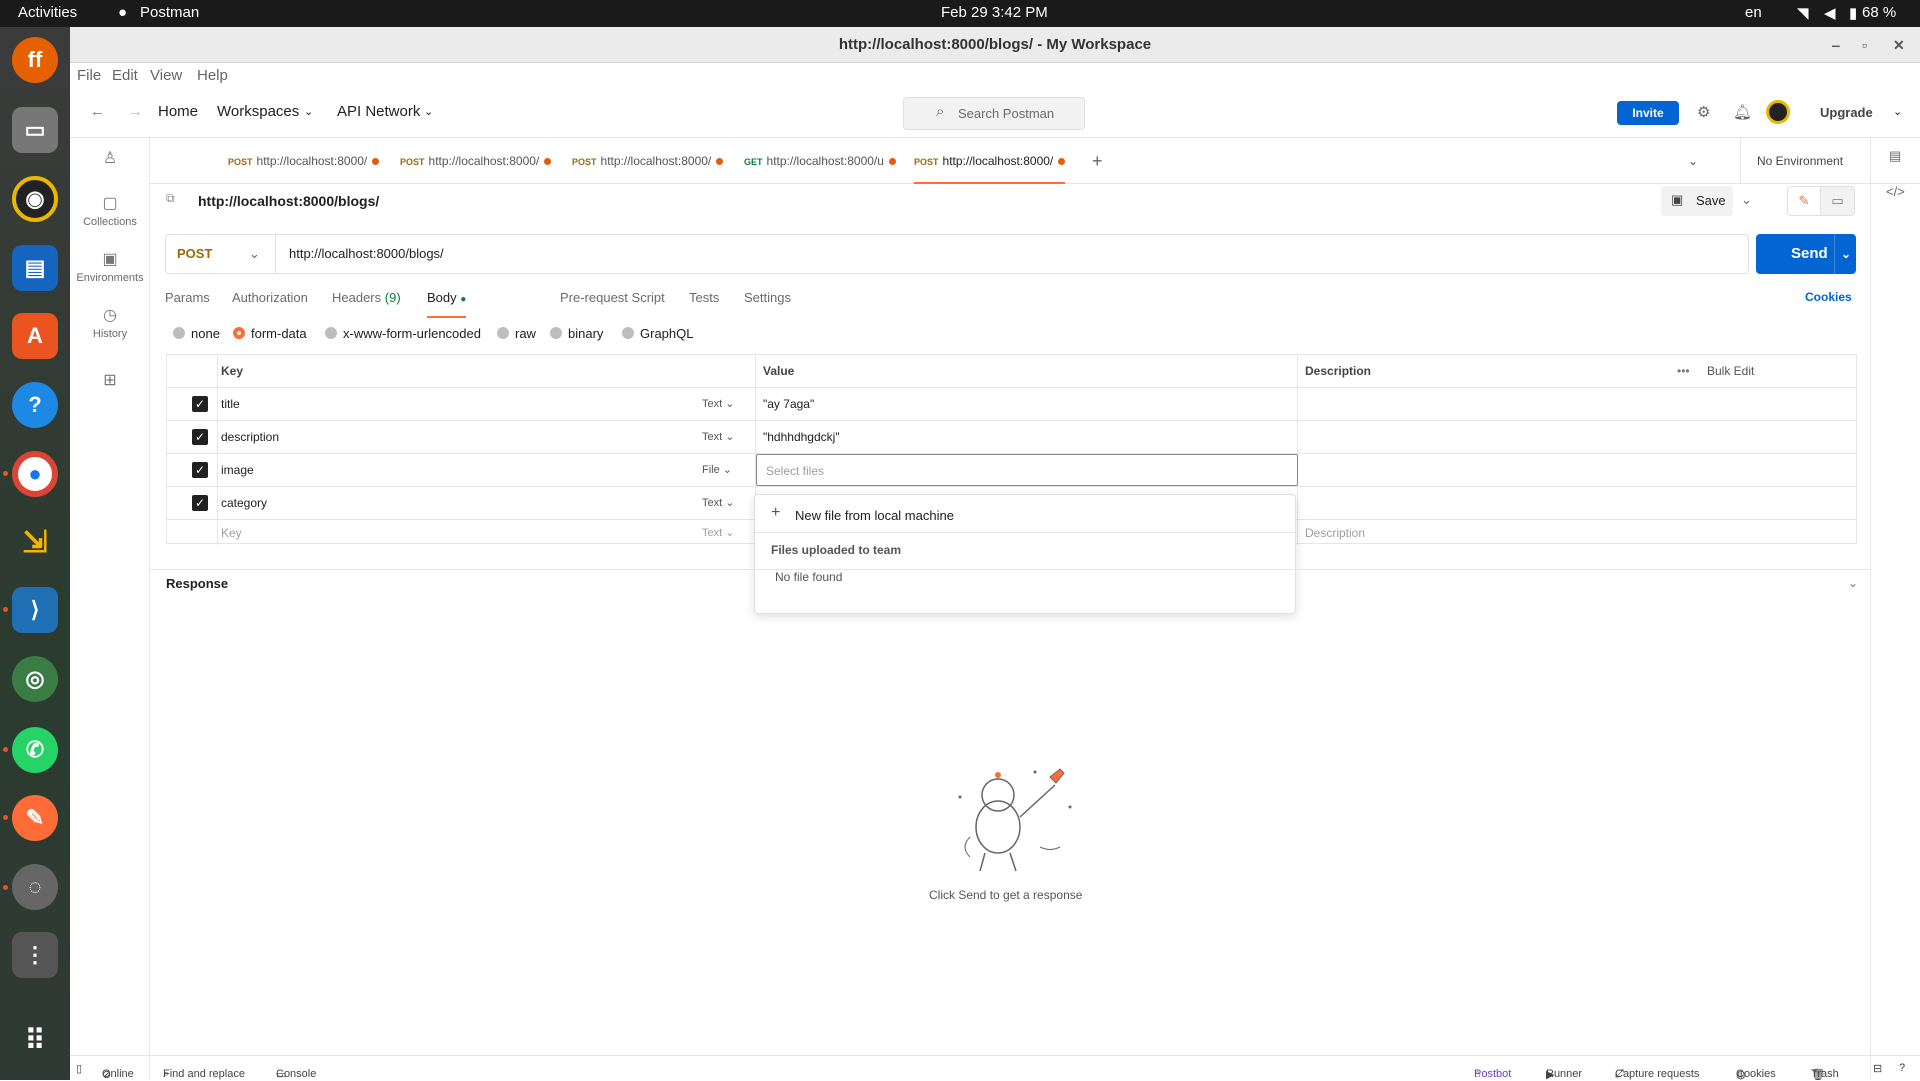 The width and height of the screenshot is (1920, 1081). What do you see at coordinates (135, 111) in the screenshot?
I see `forward-arrow-icon: →` at bounding box center [135, 111].